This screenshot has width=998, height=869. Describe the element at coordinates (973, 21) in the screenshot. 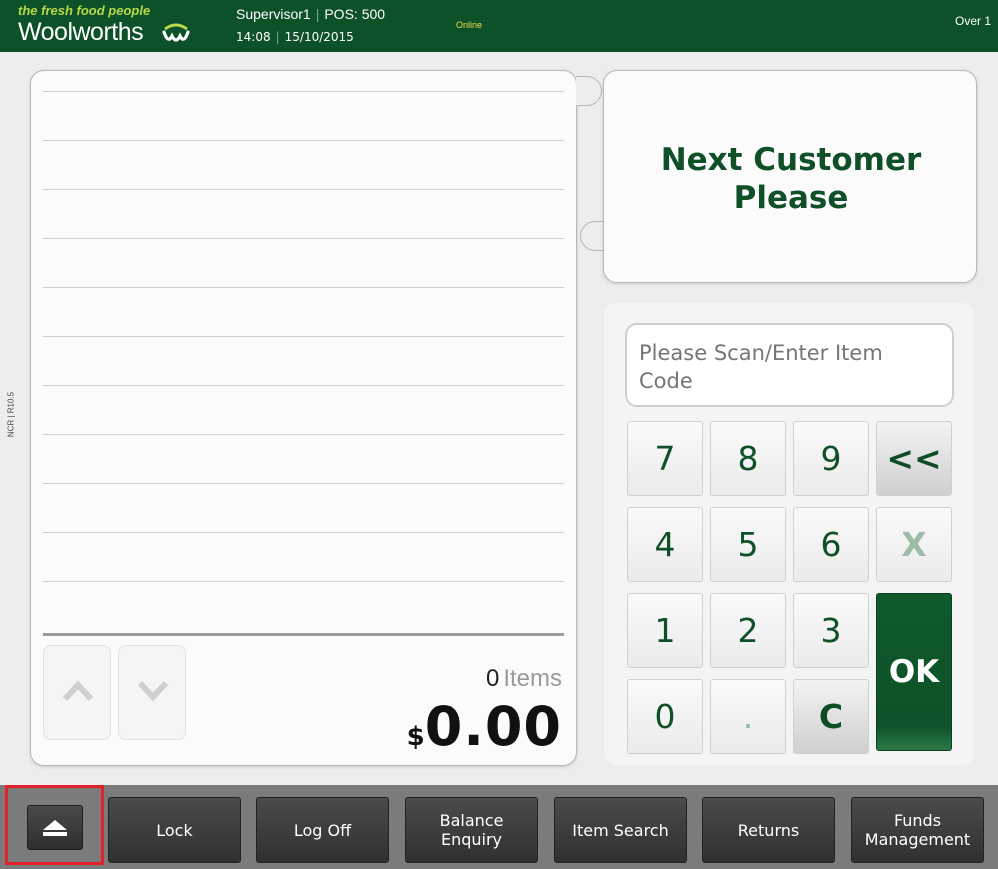

I see `header-right-text: Over 1` at that location.